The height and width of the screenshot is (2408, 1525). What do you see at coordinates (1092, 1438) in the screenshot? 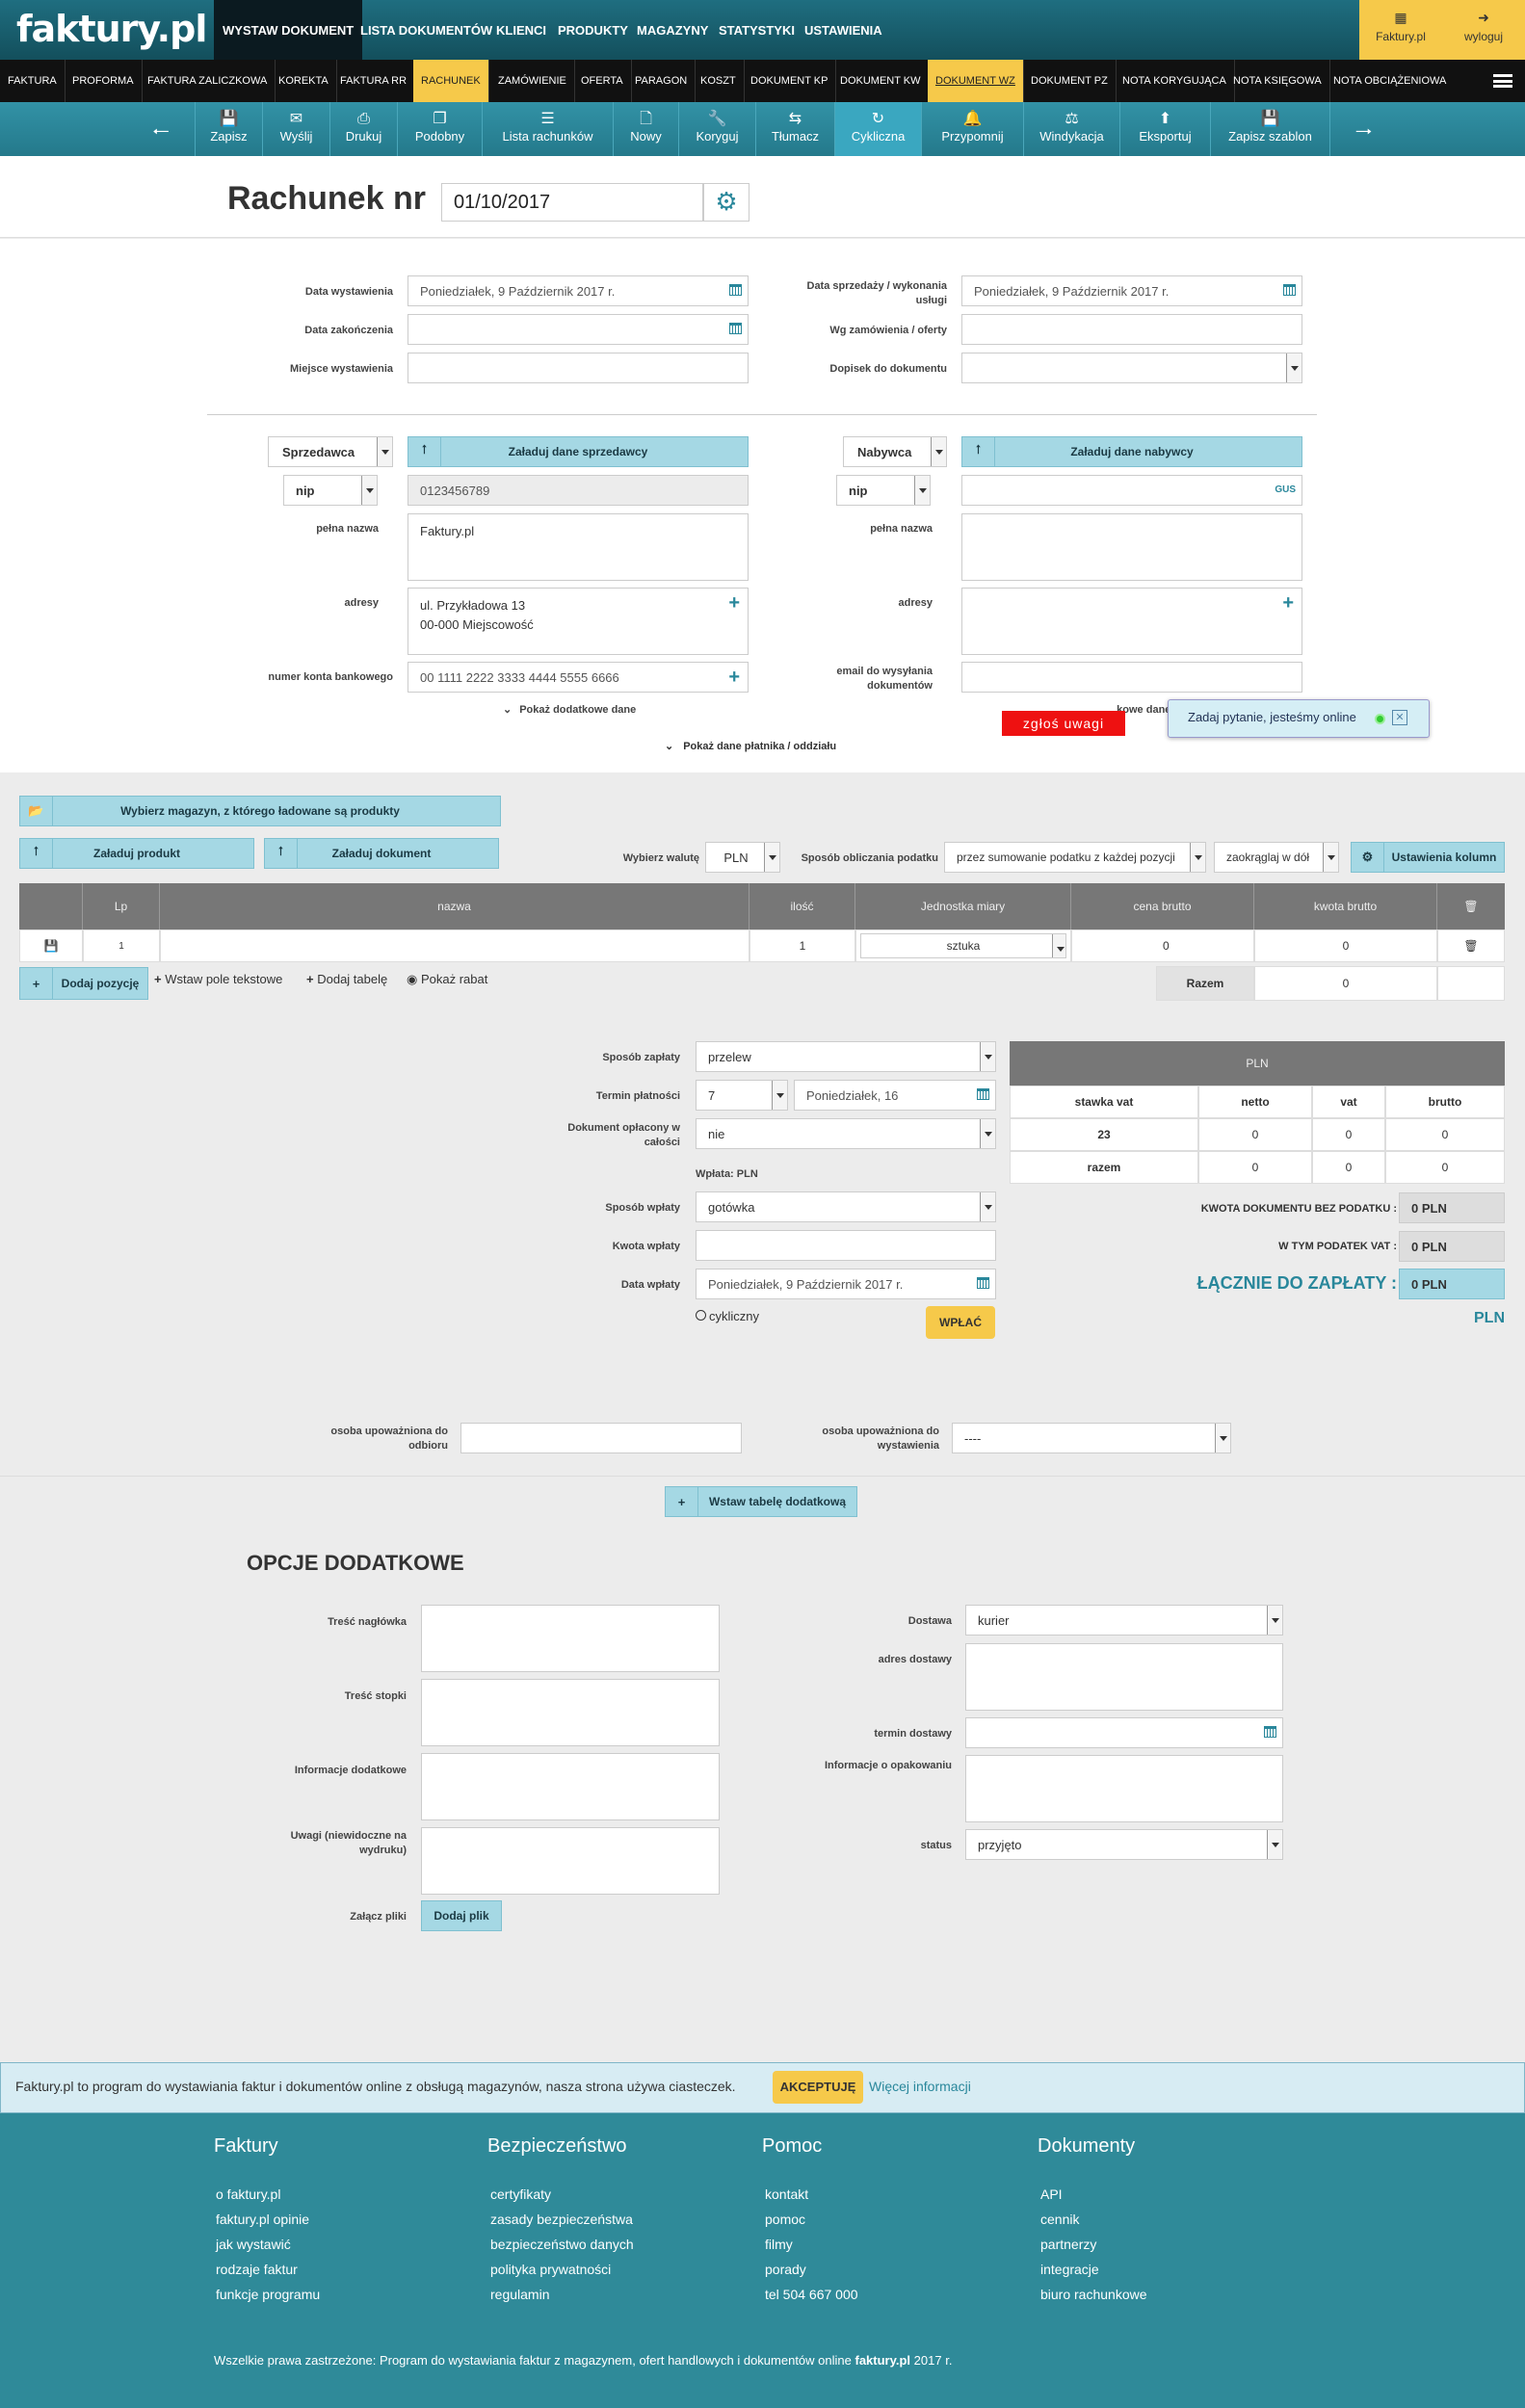
I see `issue-person-select: ----` at bounding box center [1092, 1438].